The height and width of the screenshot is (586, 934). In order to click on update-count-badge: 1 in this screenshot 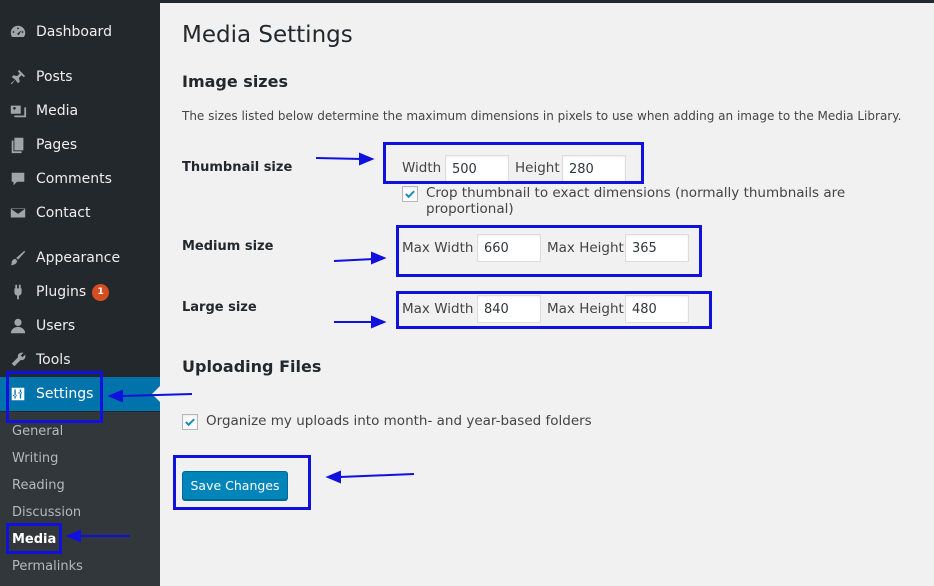, I will do `click(101, 292)`.